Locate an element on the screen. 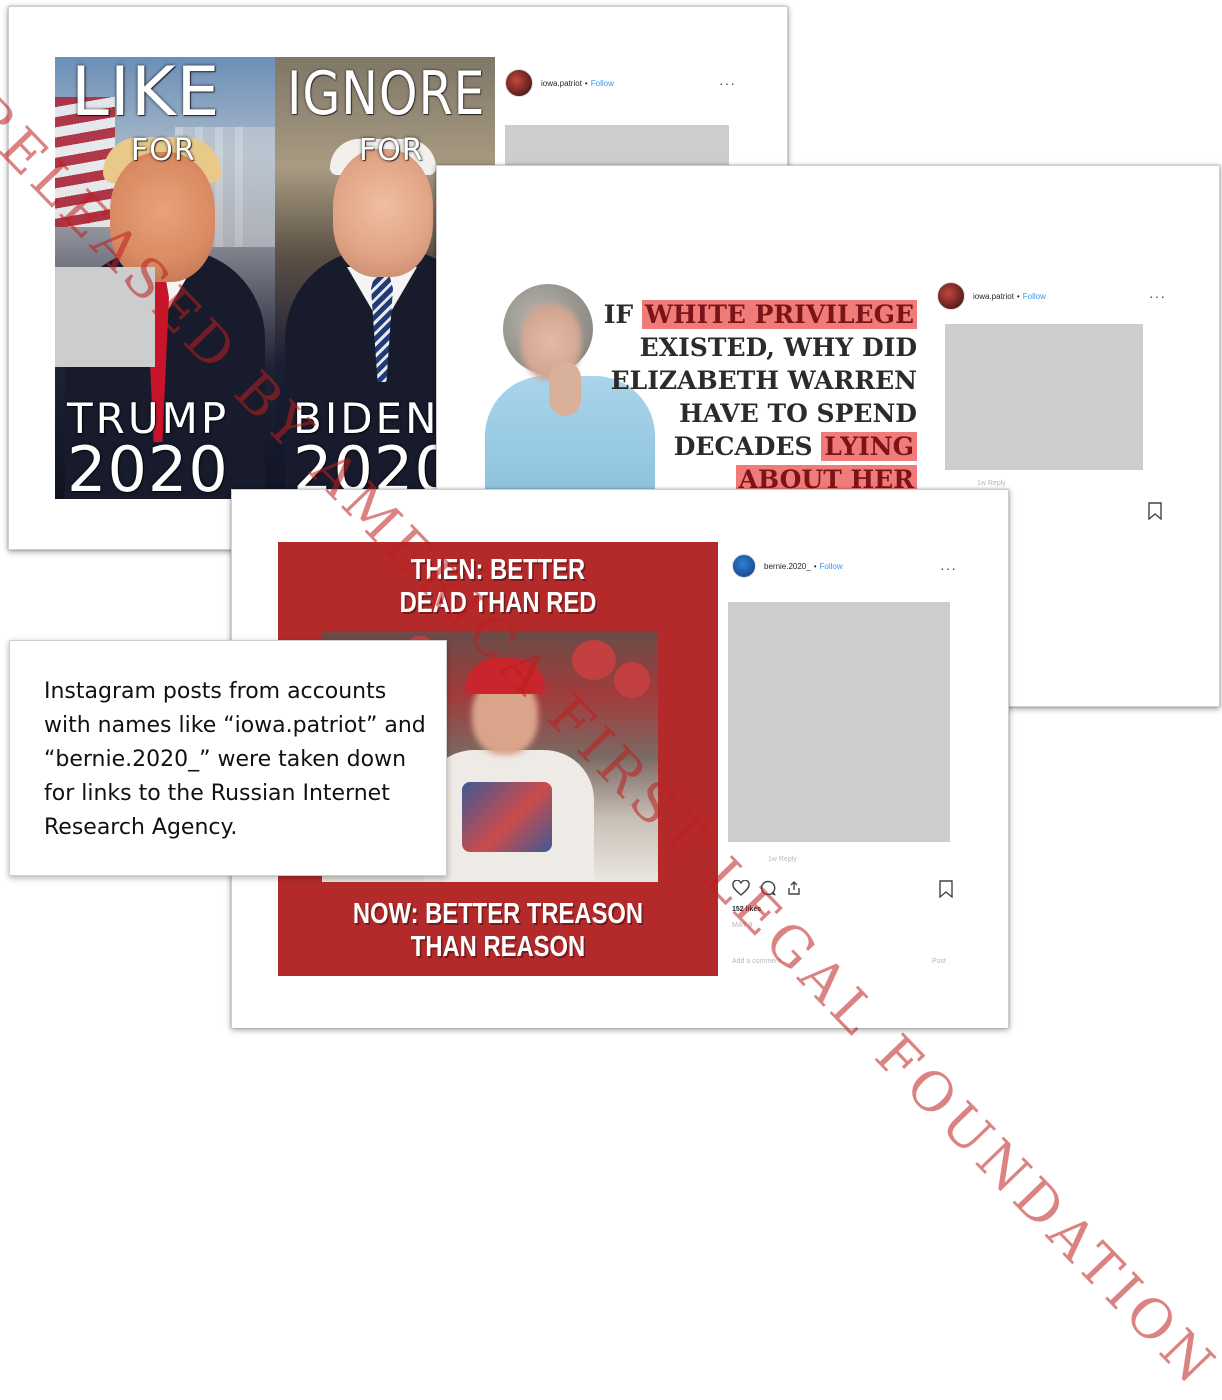  meme-line: DECADES LYING is located at coordinates (752, 446).